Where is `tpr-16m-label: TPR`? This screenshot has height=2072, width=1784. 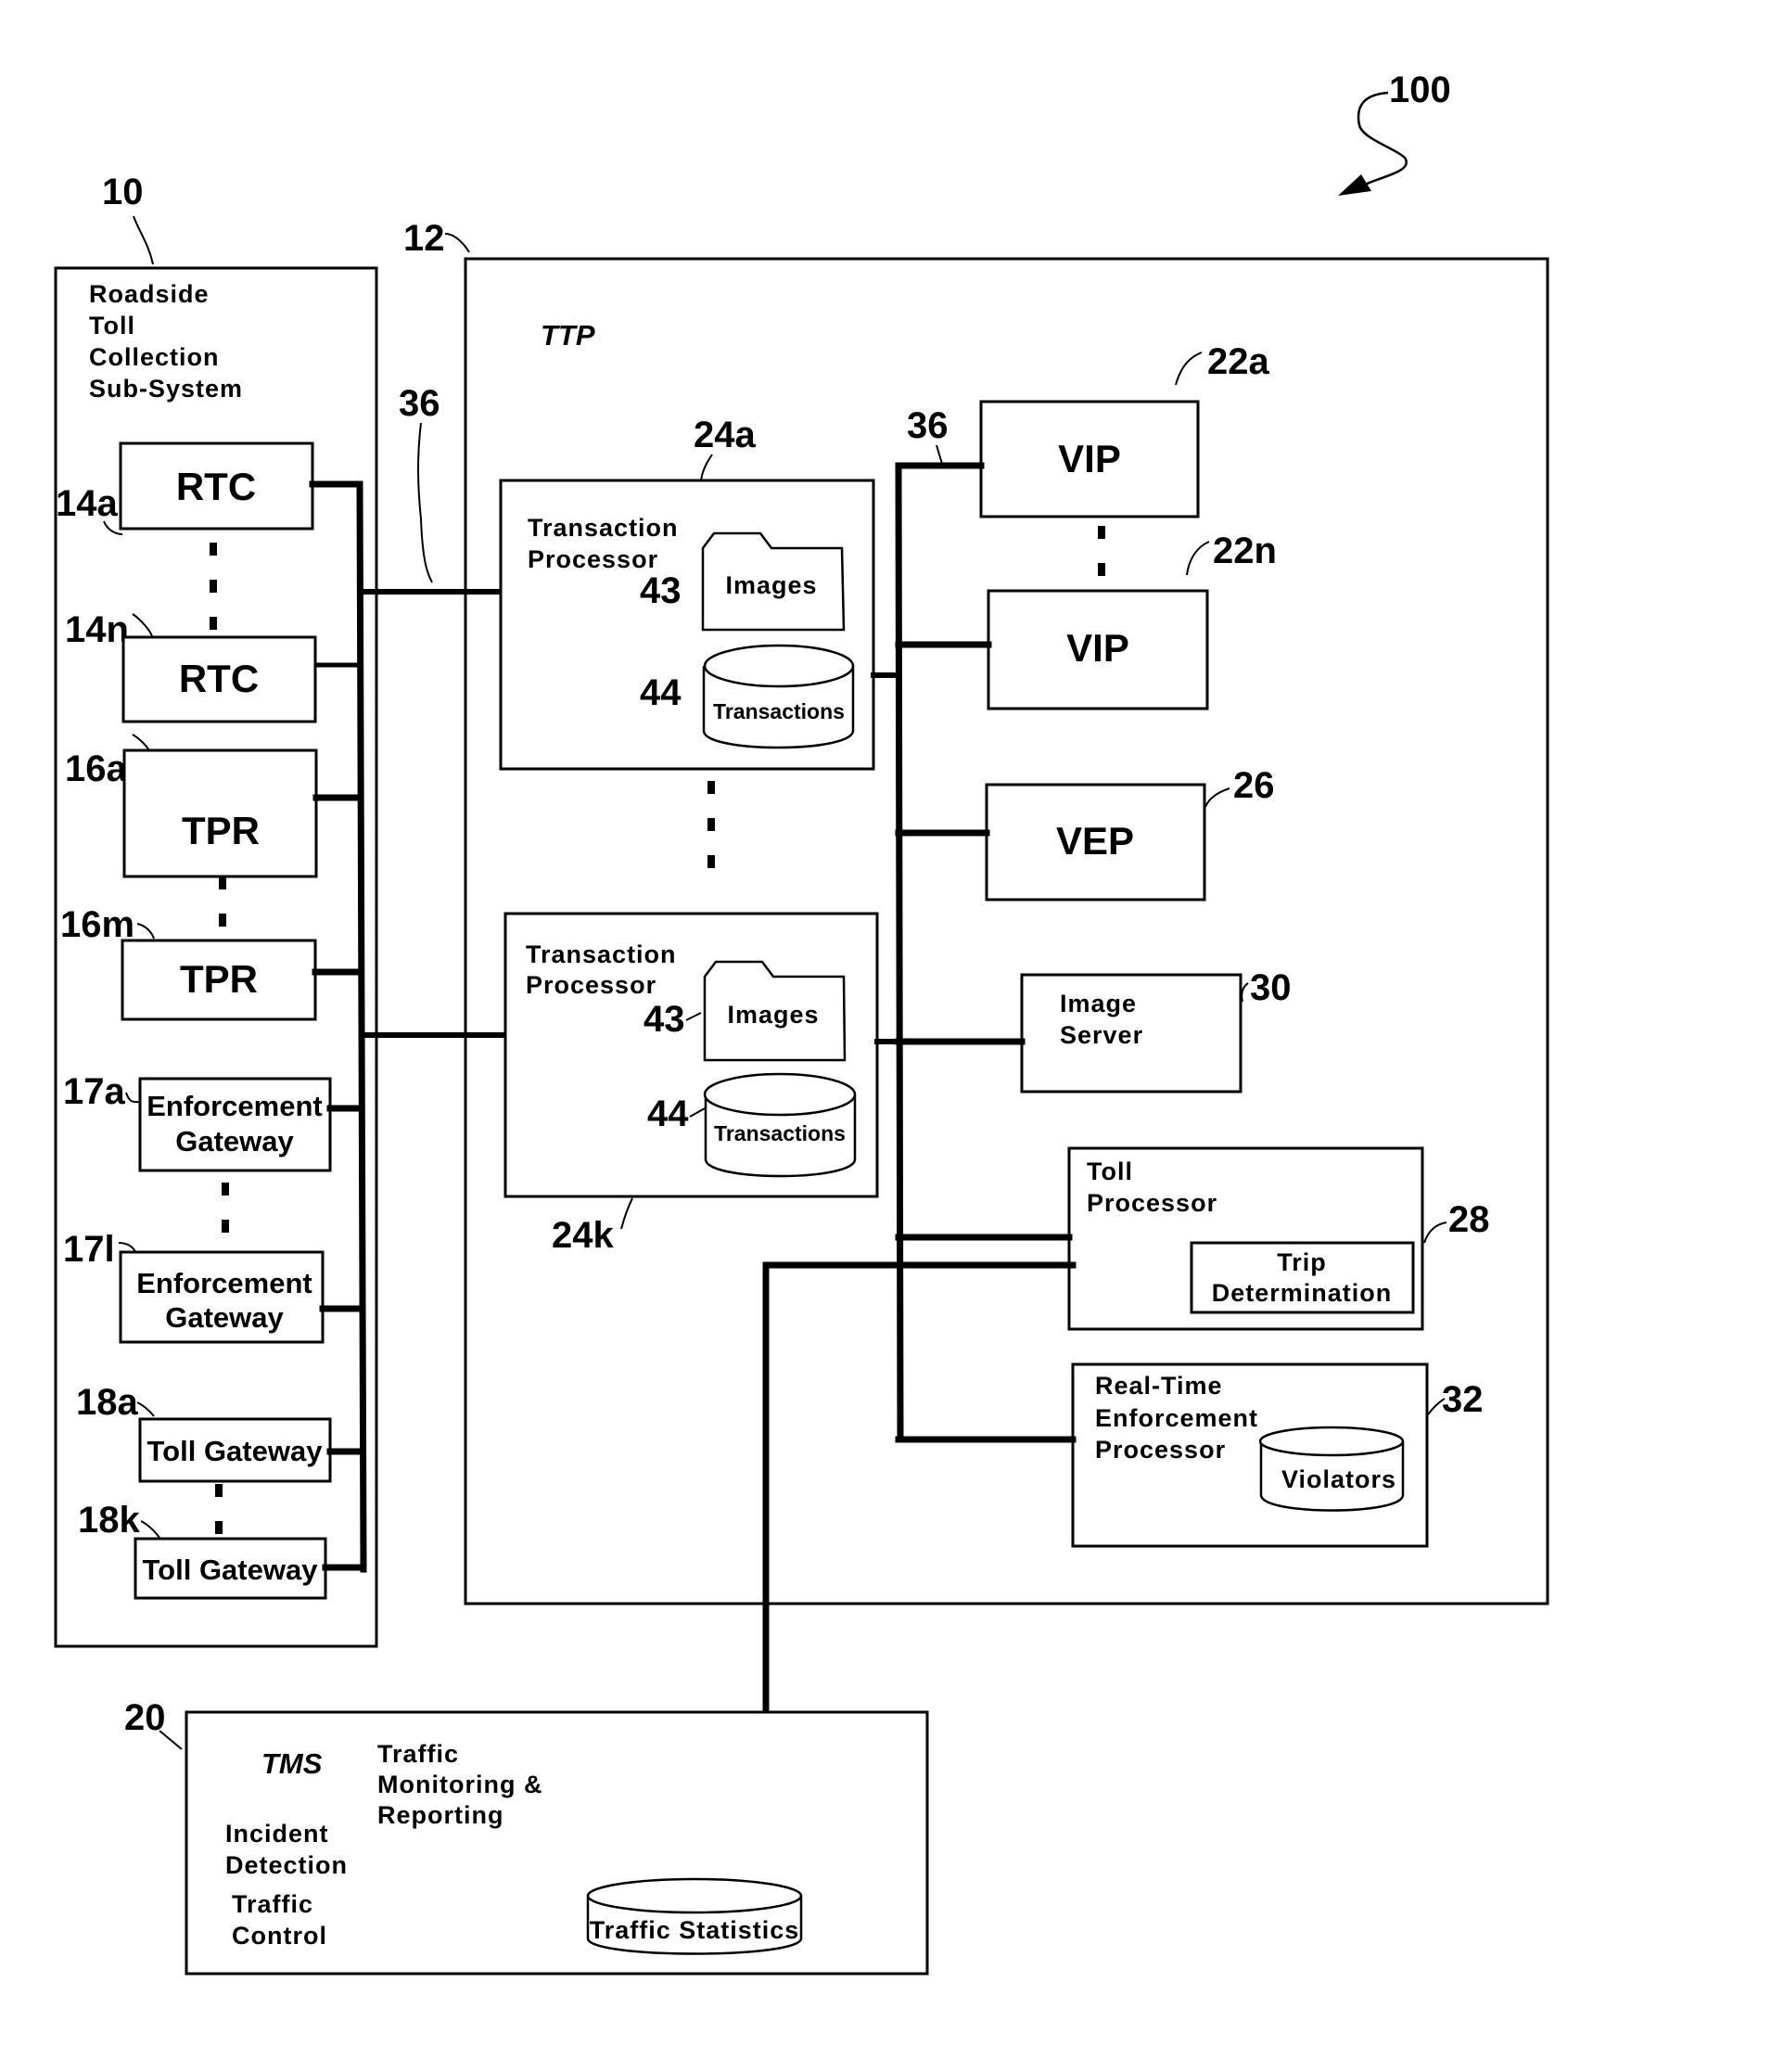
tpr-16m-label: TPR is located at coordinates (219, 979).